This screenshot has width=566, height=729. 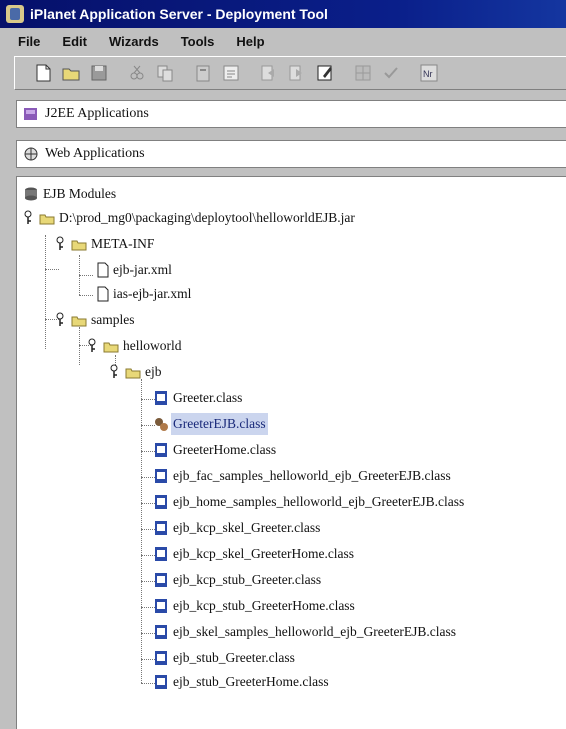 What do you see at coordinates (219, 424) in the screenshot?
I see `tree-label: GreeterEJB.class` at bounding box center [219, 424].